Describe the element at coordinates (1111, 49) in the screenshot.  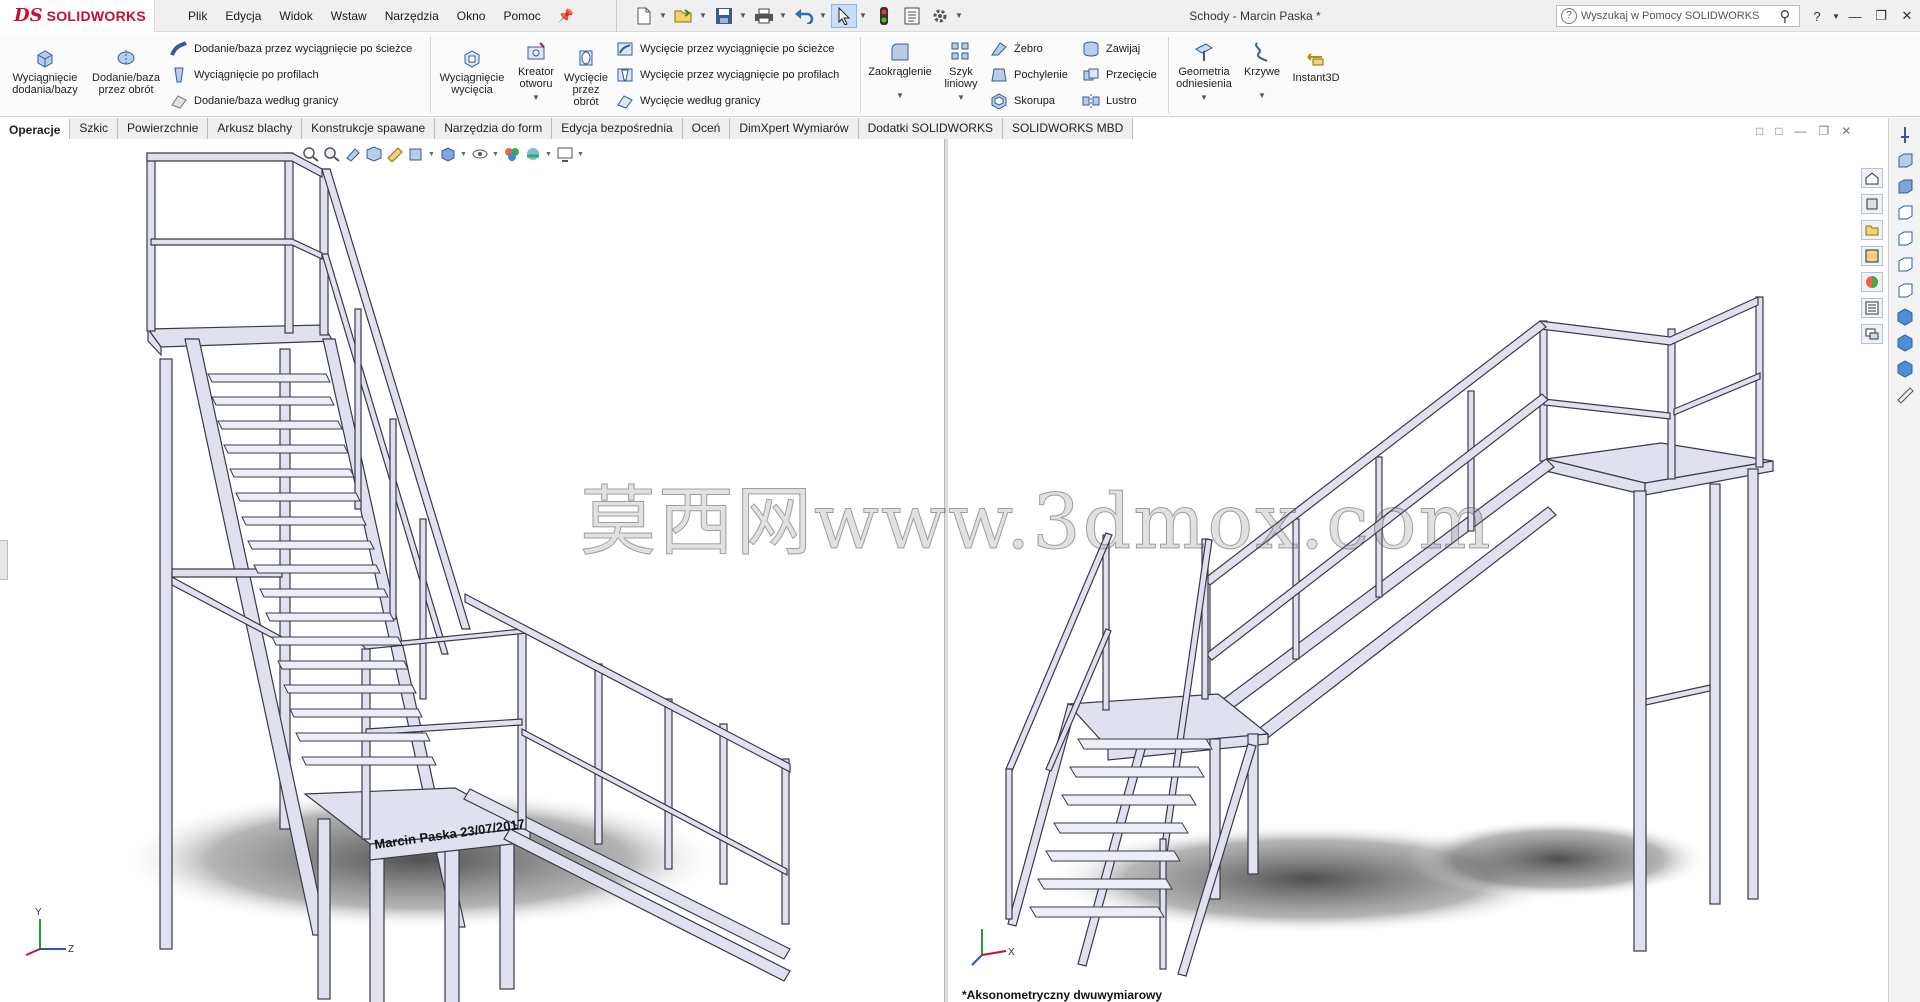
I see `wrap-button: Zawijaj` at that location.